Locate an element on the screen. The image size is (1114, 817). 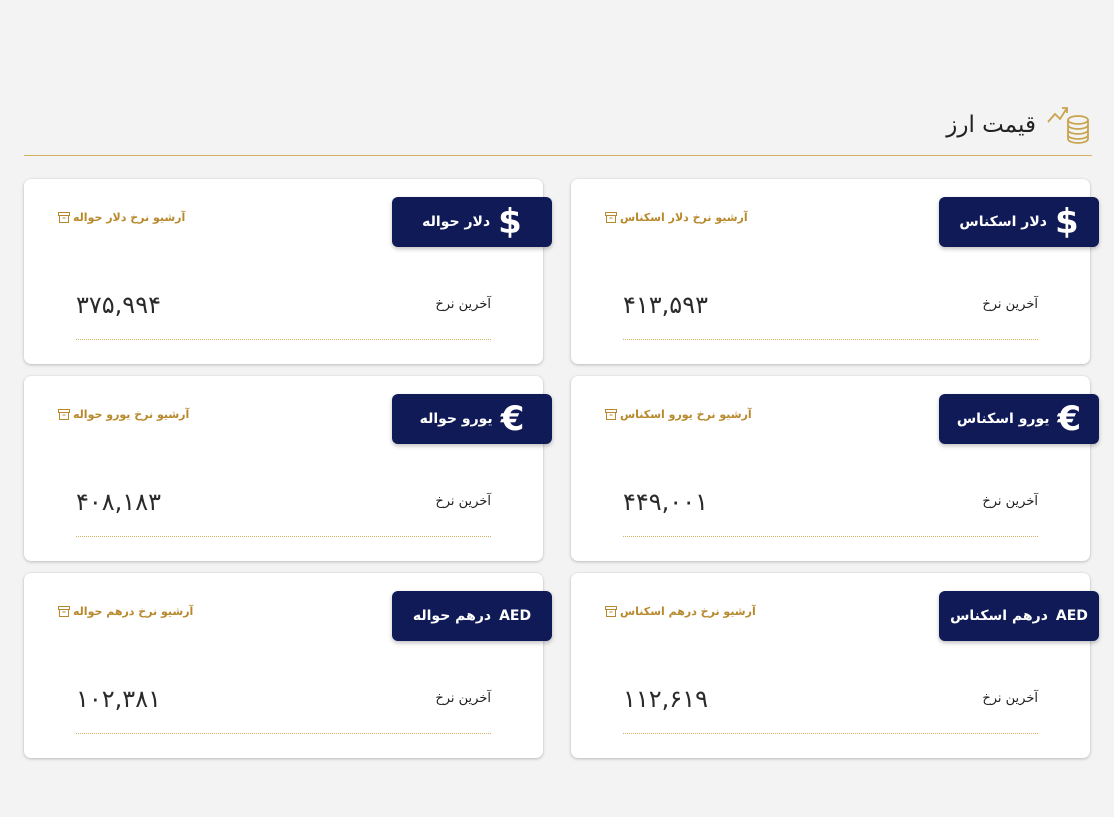
latest-rate-value: ۴۱۳,۵۹۳ is located at coordinates (665, 305).